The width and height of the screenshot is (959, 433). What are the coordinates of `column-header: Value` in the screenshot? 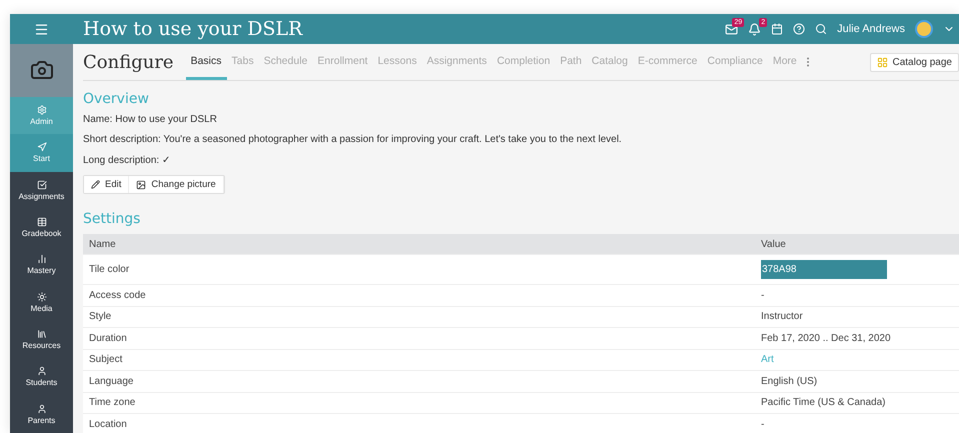 It's located at (773, 244).